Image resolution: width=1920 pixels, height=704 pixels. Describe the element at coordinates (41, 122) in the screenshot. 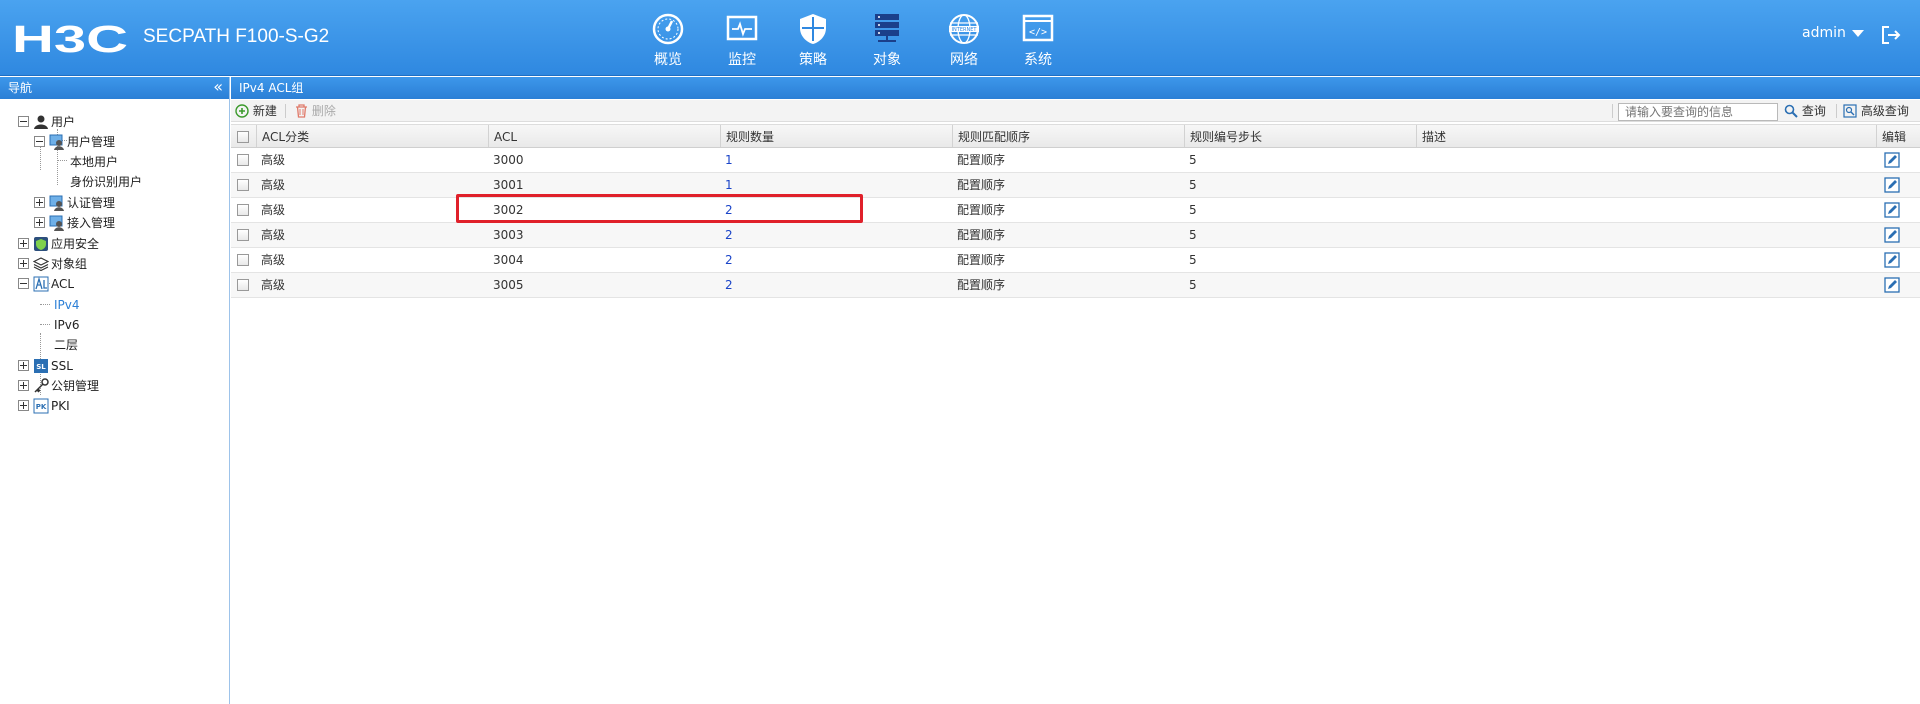

I see `user-icon` at that location.